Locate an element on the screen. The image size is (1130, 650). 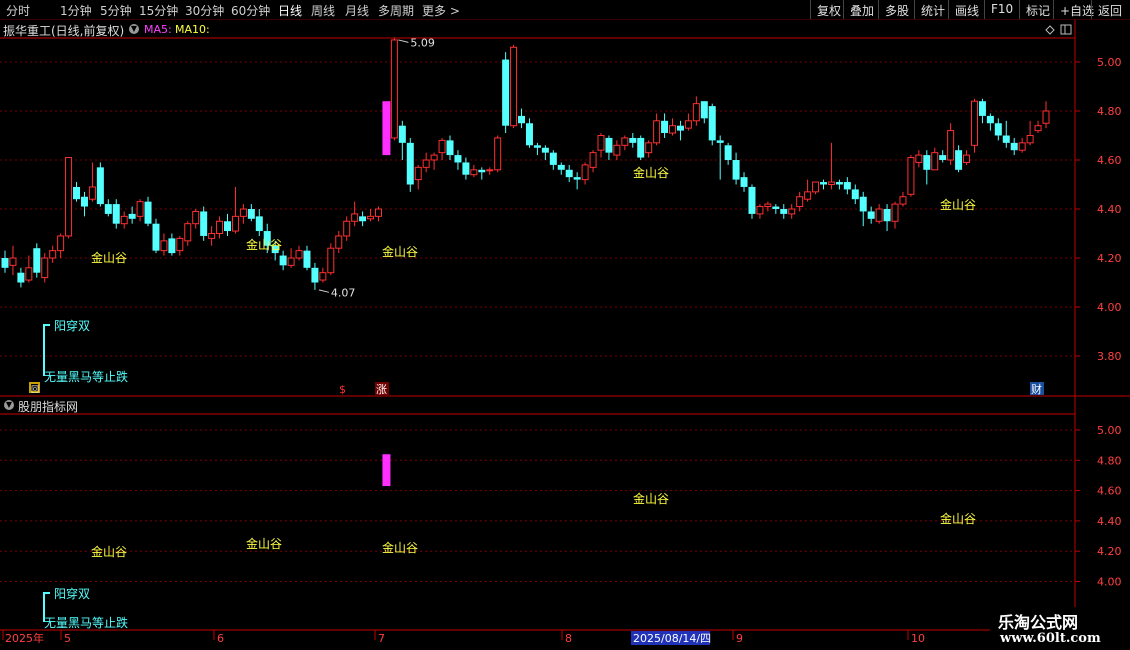
add-favorite-button: +自选 is located at coordinates (1073, 9).